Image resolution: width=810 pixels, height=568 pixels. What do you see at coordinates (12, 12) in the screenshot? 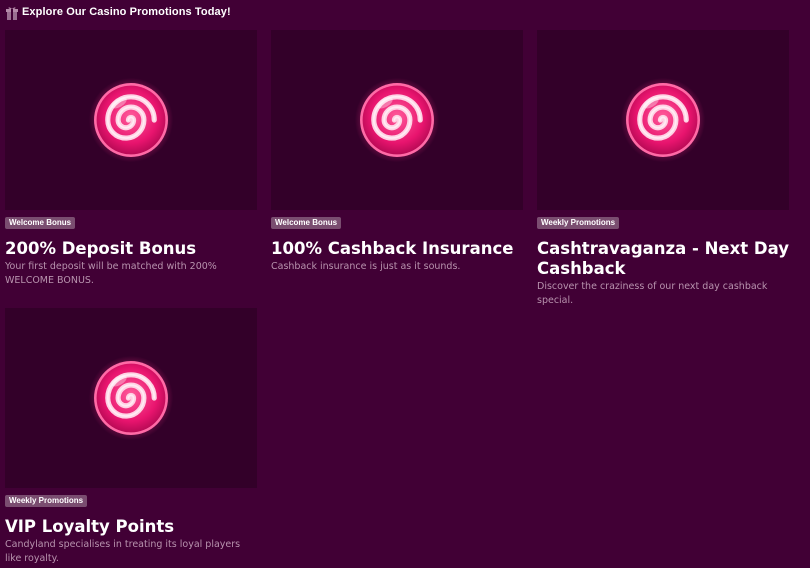
I see `gift-icon` at bounding box center [12, 12].